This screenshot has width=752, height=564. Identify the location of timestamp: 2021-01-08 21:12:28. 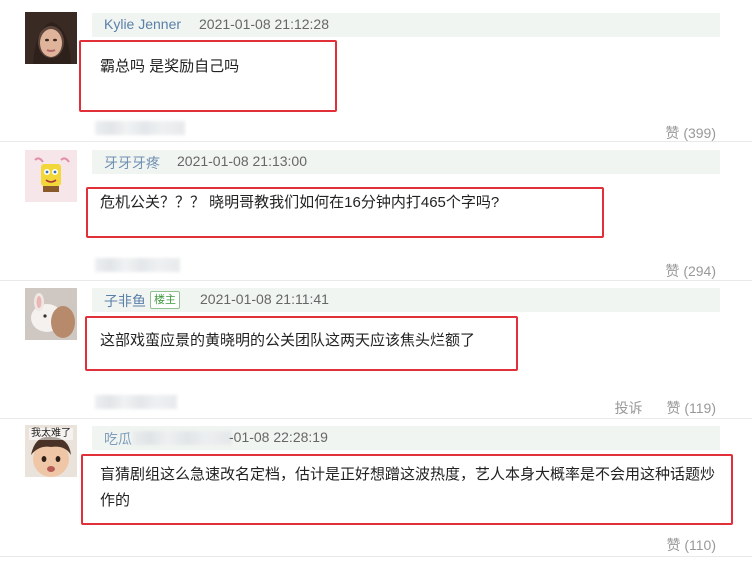
(264, 24).